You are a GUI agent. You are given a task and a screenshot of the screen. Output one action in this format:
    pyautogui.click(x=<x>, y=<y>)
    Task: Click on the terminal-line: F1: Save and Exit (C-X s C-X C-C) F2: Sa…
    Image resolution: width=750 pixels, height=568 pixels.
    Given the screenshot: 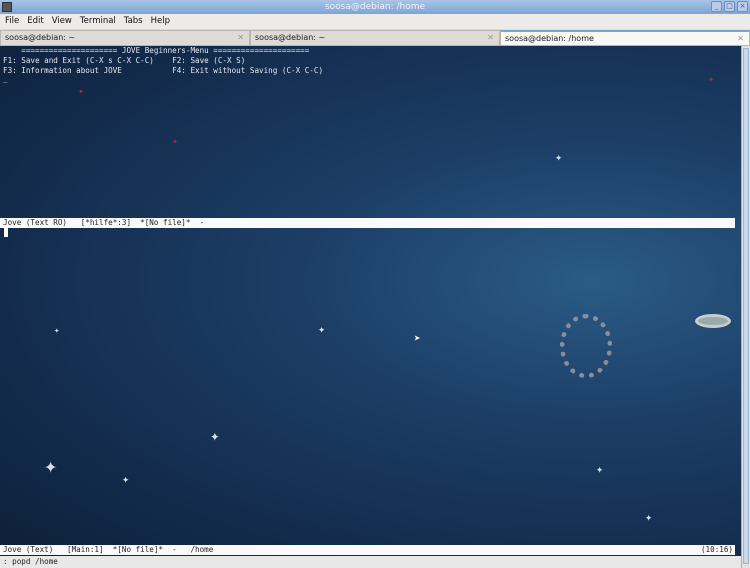 What is the action you would take?
    pyautogui.click(x=124, y=60)
    